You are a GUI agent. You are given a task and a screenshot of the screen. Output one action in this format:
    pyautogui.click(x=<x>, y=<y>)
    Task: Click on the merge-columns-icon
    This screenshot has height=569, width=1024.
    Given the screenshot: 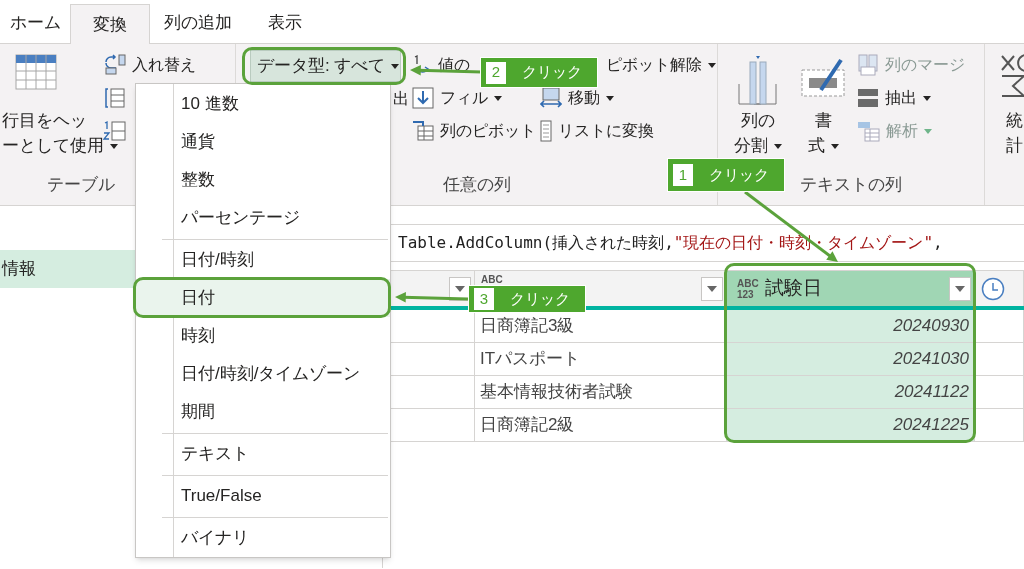 What is the action you would take?
    pyautogui.click(x=868, y=64)
    